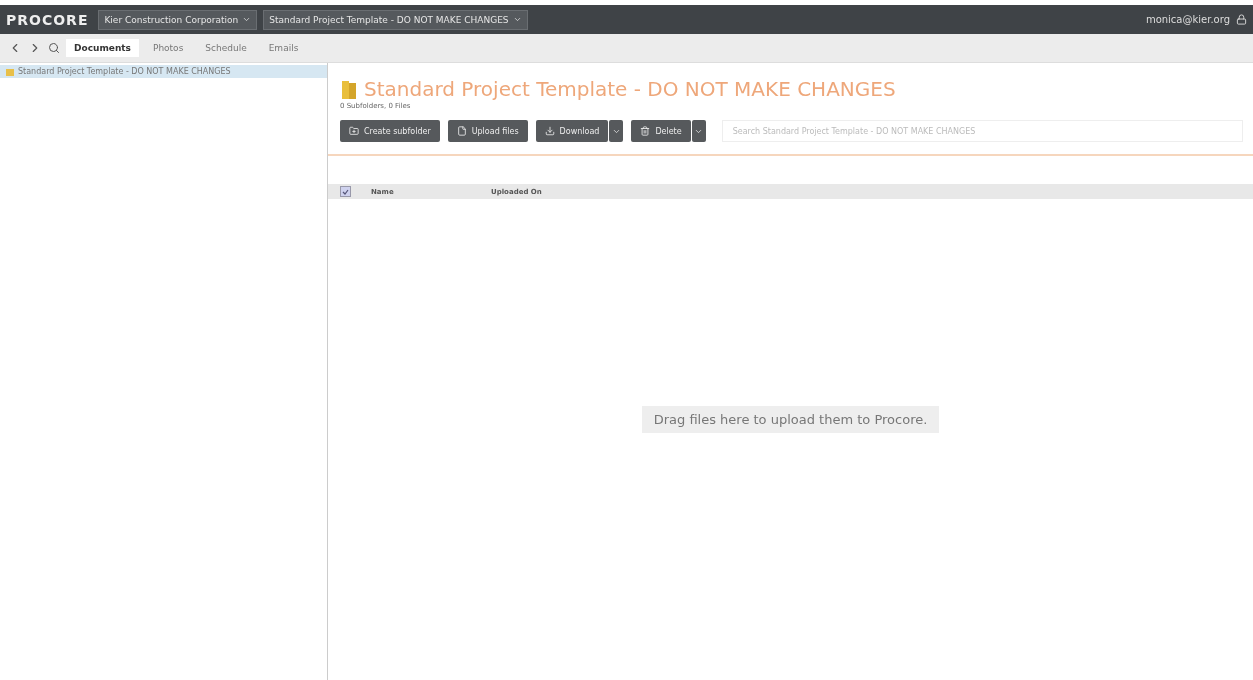 This screenshot has height=680, width=1253. I want to click on tab: Documents, so click(102, 48).